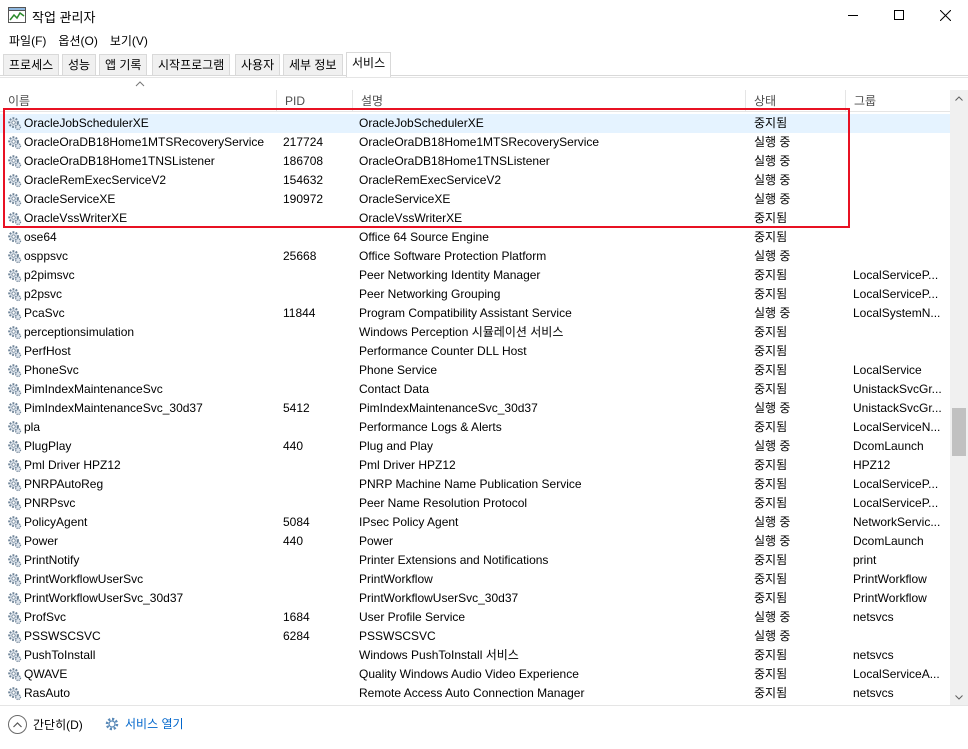 The width and height of the screenshot is (968, 749). What do you see at coordinates (900, 199) in the screenshot?
I see `service-group` at bounding box center [900, 199].